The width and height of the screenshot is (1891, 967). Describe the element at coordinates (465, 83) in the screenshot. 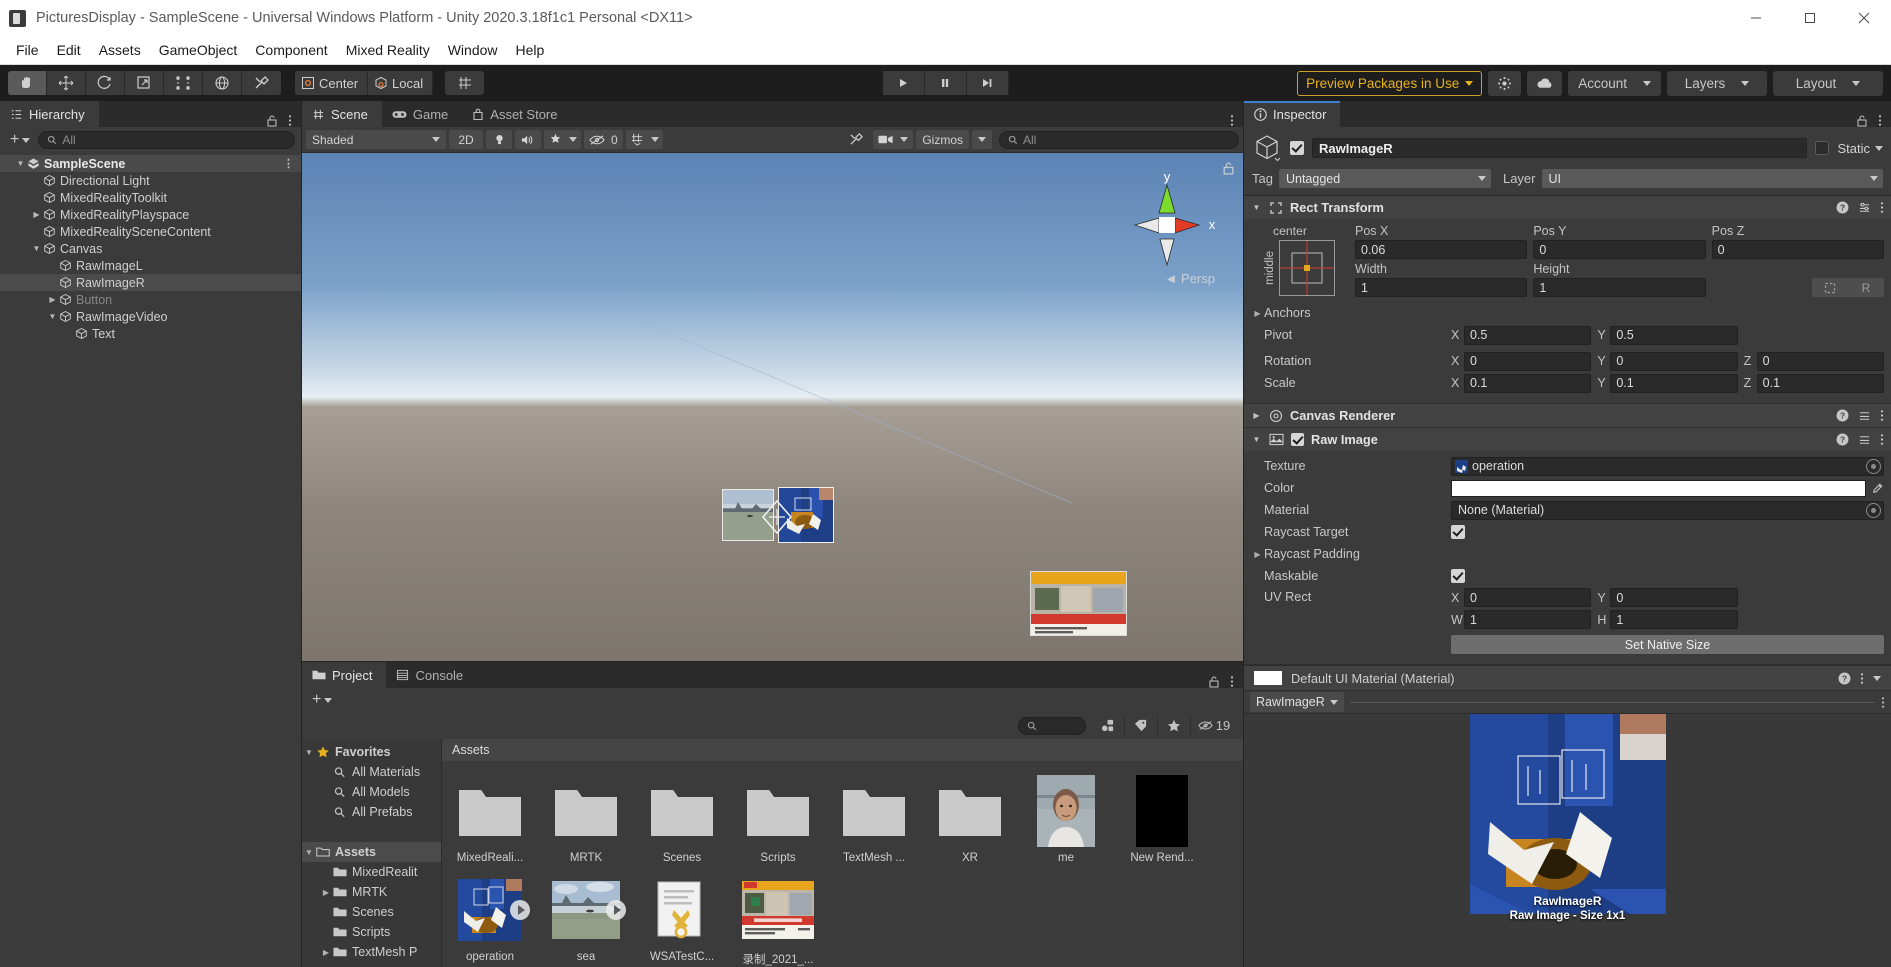

I see `grid-snap-icon` at that location.